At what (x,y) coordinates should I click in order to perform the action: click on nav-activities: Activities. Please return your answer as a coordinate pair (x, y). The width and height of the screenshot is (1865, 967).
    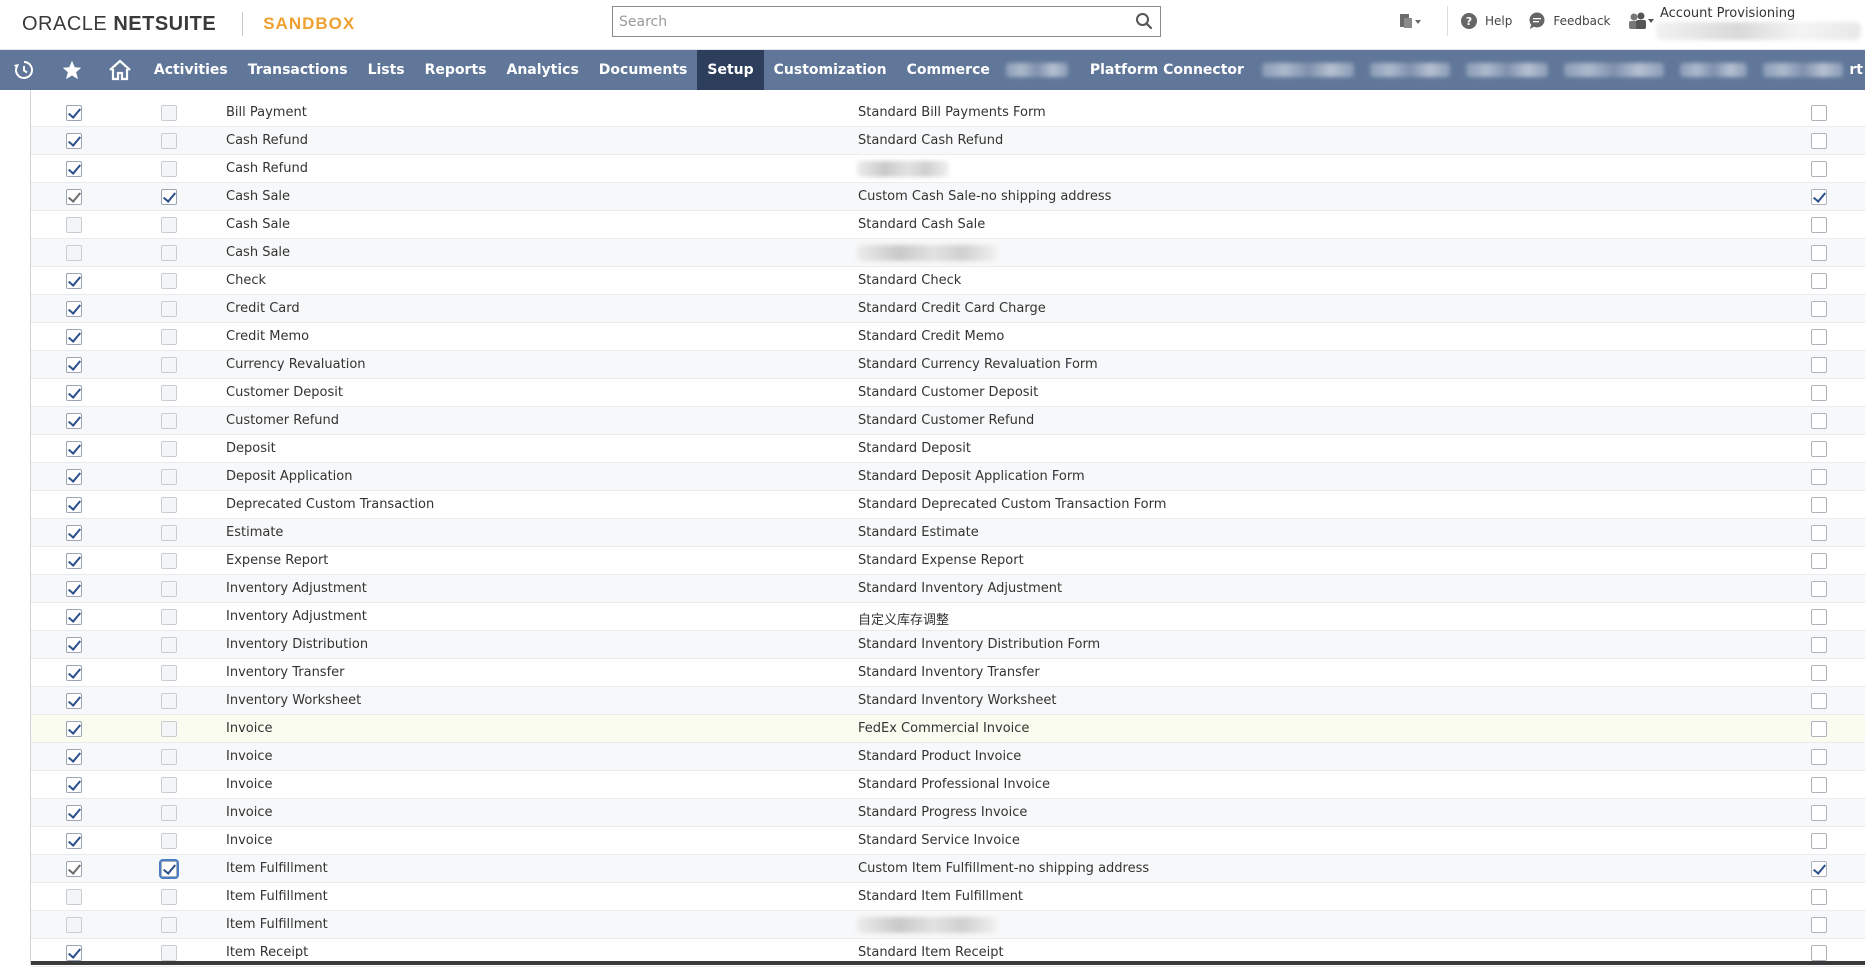
    Looking at the image, I should click on (191, 70).